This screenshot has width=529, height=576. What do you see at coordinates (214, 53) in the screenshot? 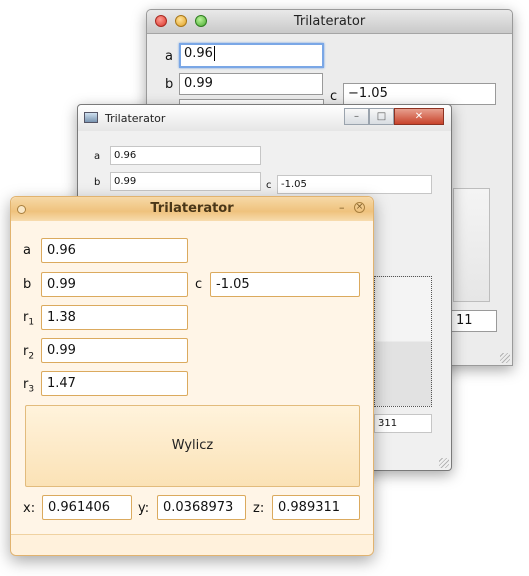
I see `text-cursor` at bounding box center [214, 53].